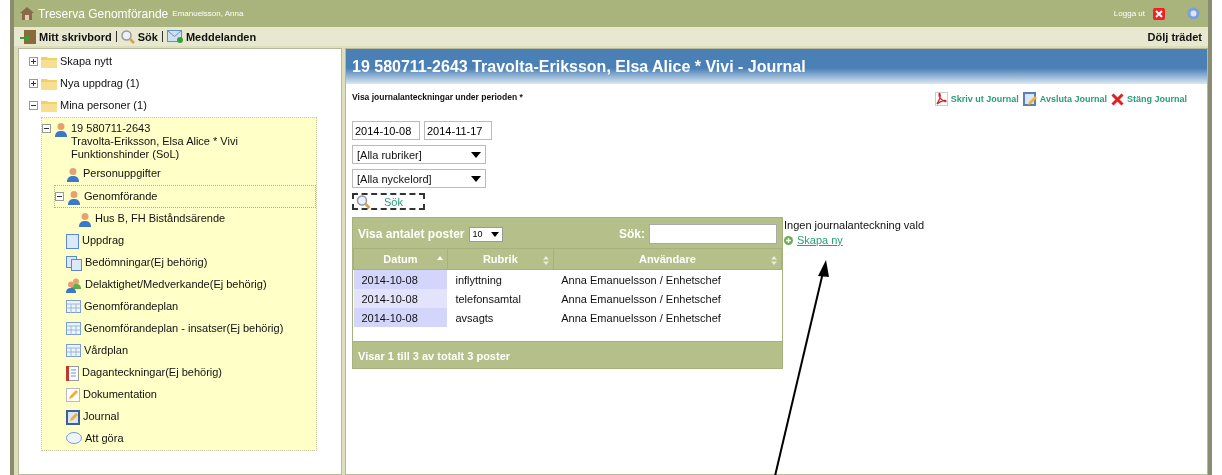 The width and height of the screenshot is (1222, 475). I want to click on date-to-field: 2014-11-17, so click(458, 130).